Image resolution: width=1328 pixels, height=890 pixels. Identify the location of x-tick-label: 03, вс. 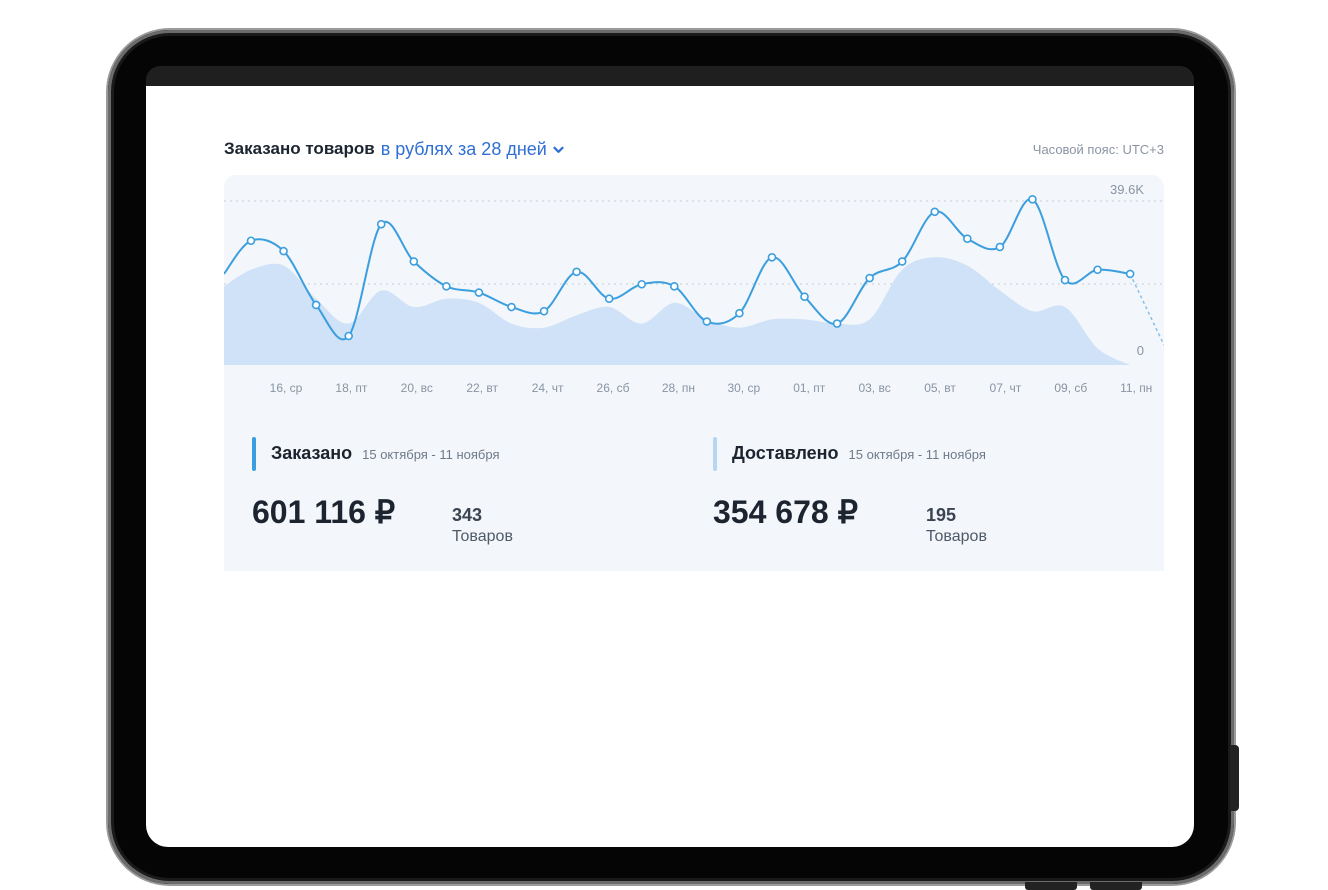
(874, 388).